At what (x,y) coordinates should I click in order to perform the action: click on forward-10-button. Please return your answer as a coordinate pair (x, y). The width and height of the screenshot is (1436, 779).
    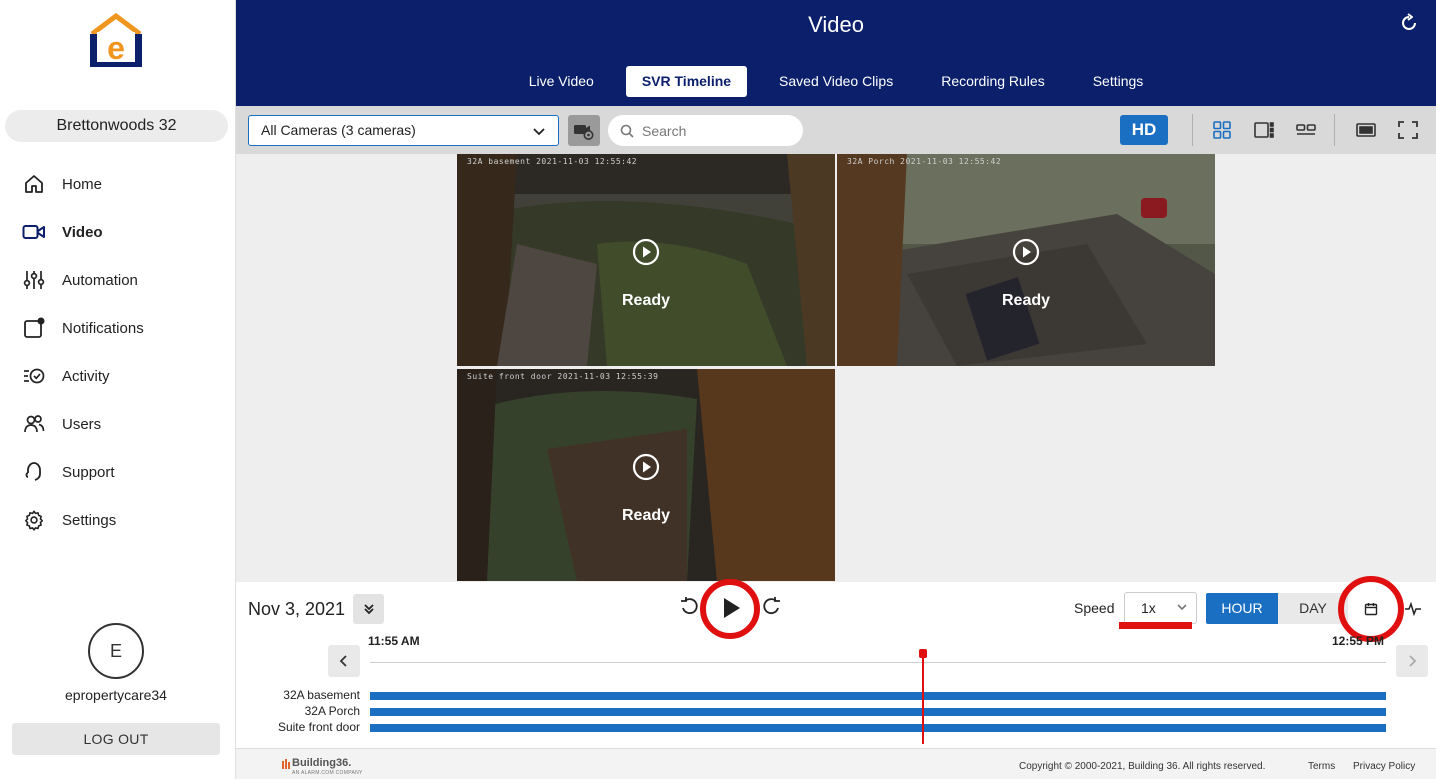
    Looking at the image, I should click on (771, 609).